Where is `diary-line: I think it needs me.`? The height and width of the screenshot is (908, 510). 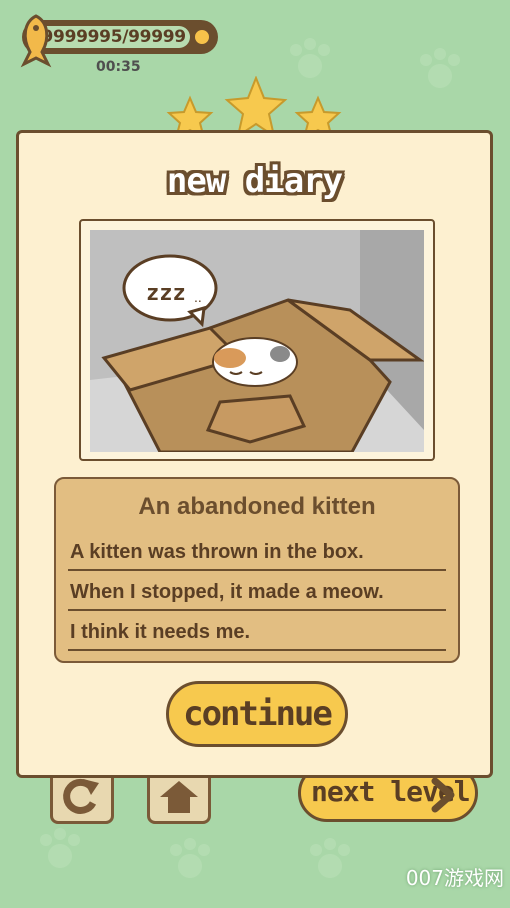 diary-line: I think it needs me. is located at coordinates (257, 631).